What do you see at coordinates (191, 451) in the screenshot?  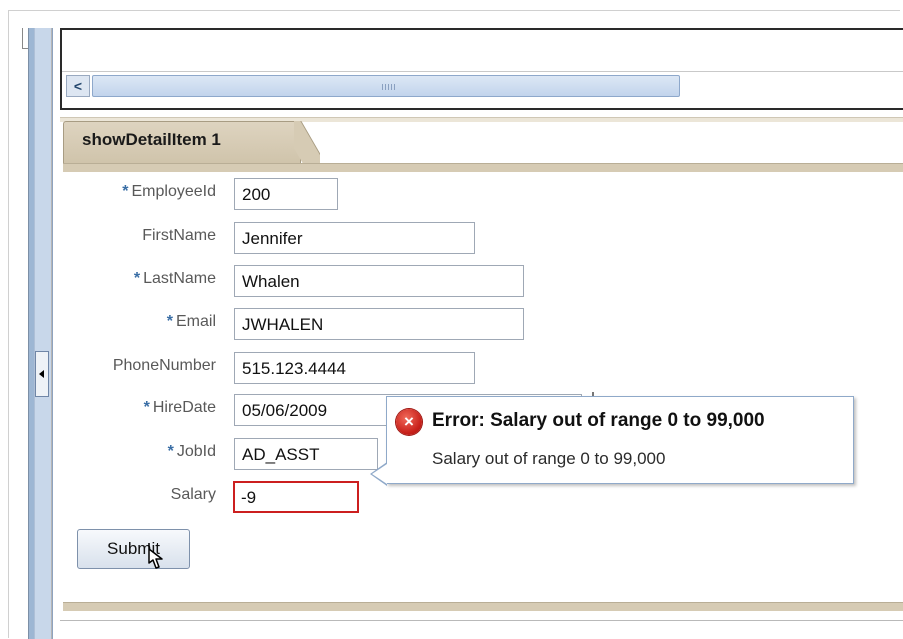 I see `jobid-label: * JobId` at bounding box center [191, 451].